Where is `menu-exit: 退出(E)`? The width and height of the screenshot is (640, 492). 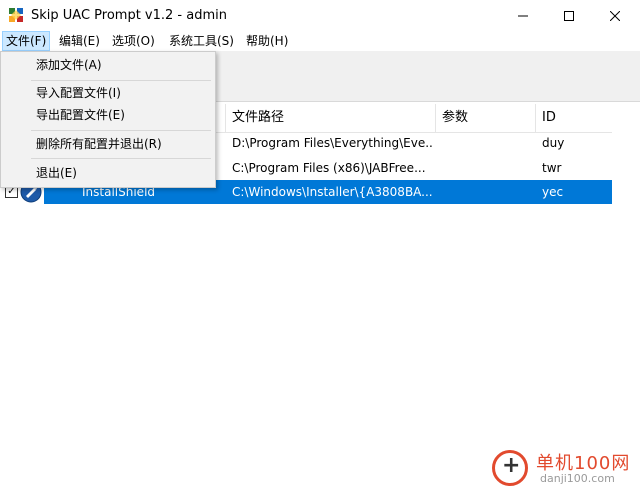 menu-exit: 退出(E) is located at coordinates (108, 173).